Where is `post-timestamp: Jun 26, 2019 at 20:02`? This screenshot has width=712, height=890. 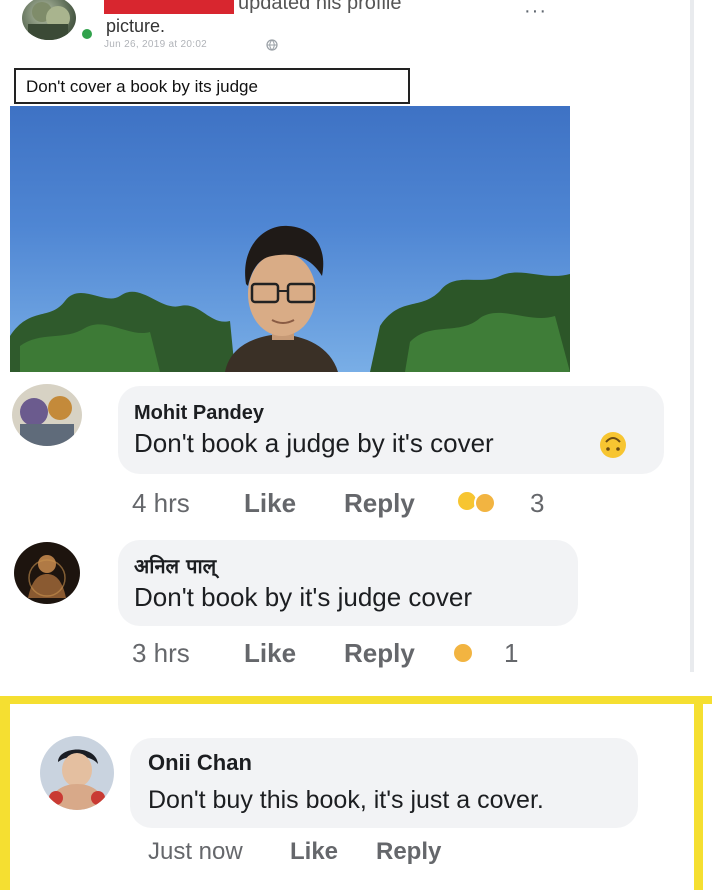 post-timestamp: Jun 26, 2019 at 20:02 is located at coordinates (155, 44).